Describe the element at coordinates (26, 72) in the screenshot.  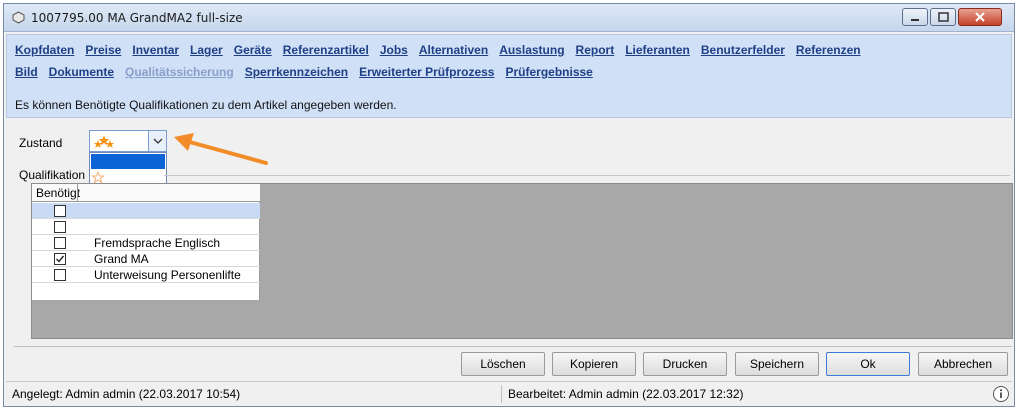
I see `tab-bild: Bild` at that location.